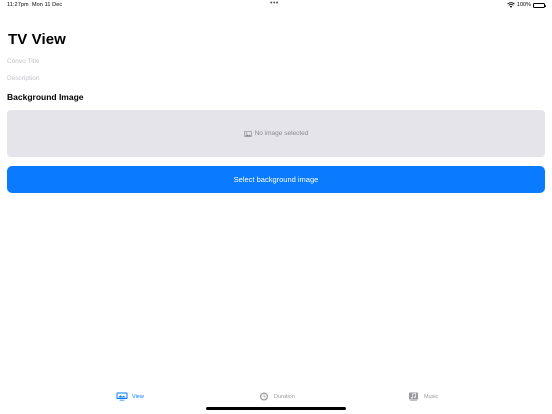 The image size is (552, 414). I want to click on convo-title-input, so click(157, 61).